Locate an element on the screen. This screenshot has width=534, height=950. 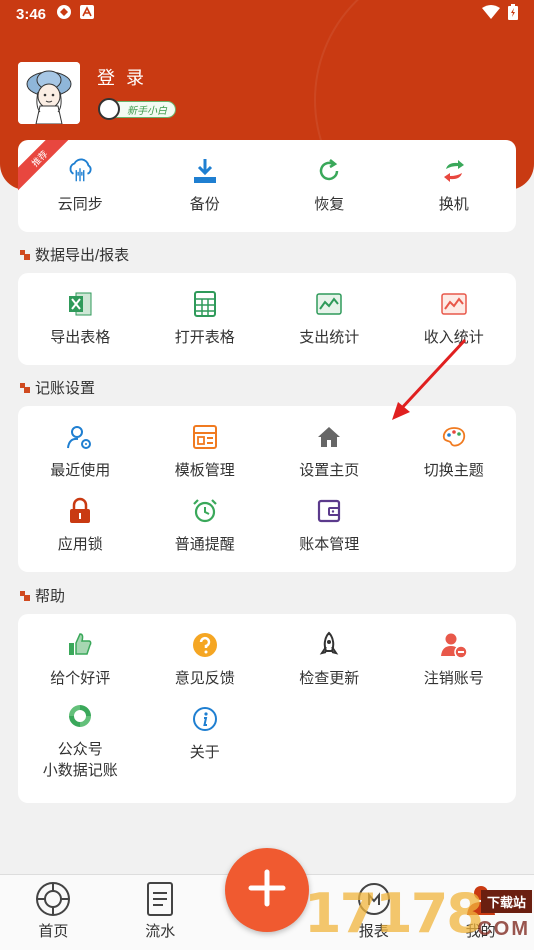
switch-theme-button: 切换主题 is located at coordinates (454, 452).